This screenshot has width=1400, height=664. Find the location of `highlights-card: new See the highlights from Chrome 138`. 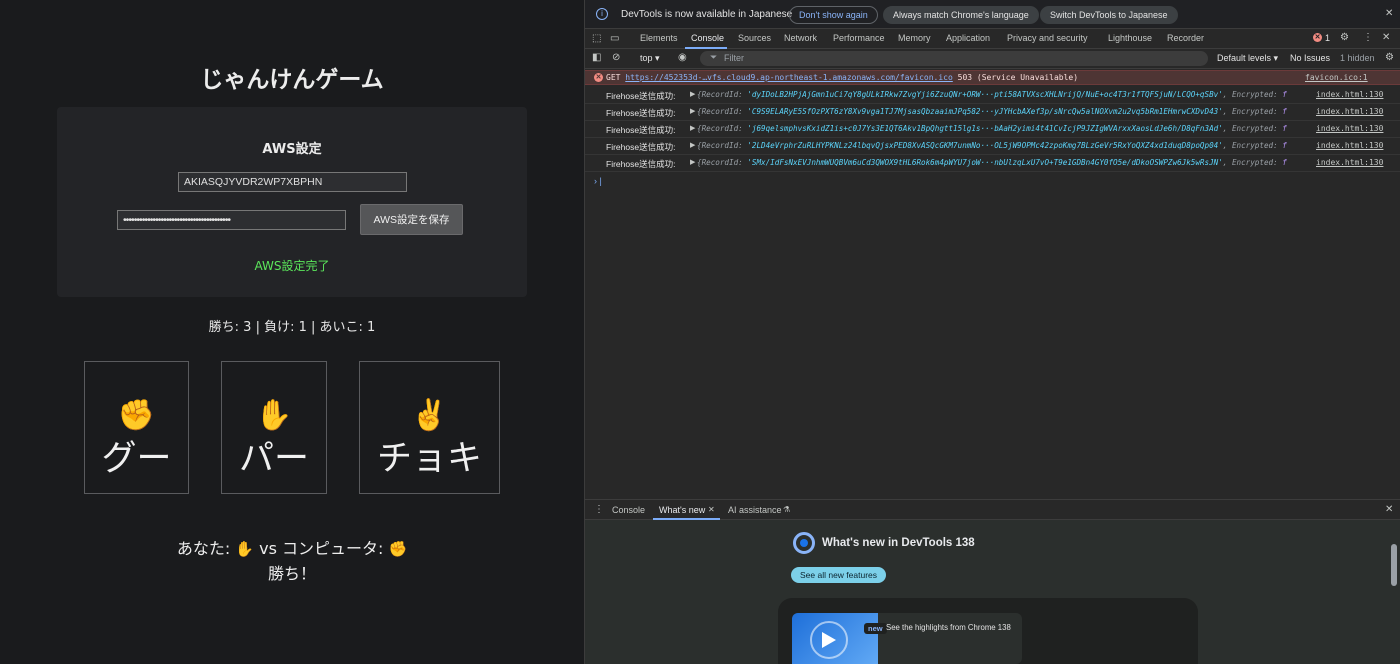

highlights-card: new See the highlights from Chrome 138 is located at coordinates (988, 631).